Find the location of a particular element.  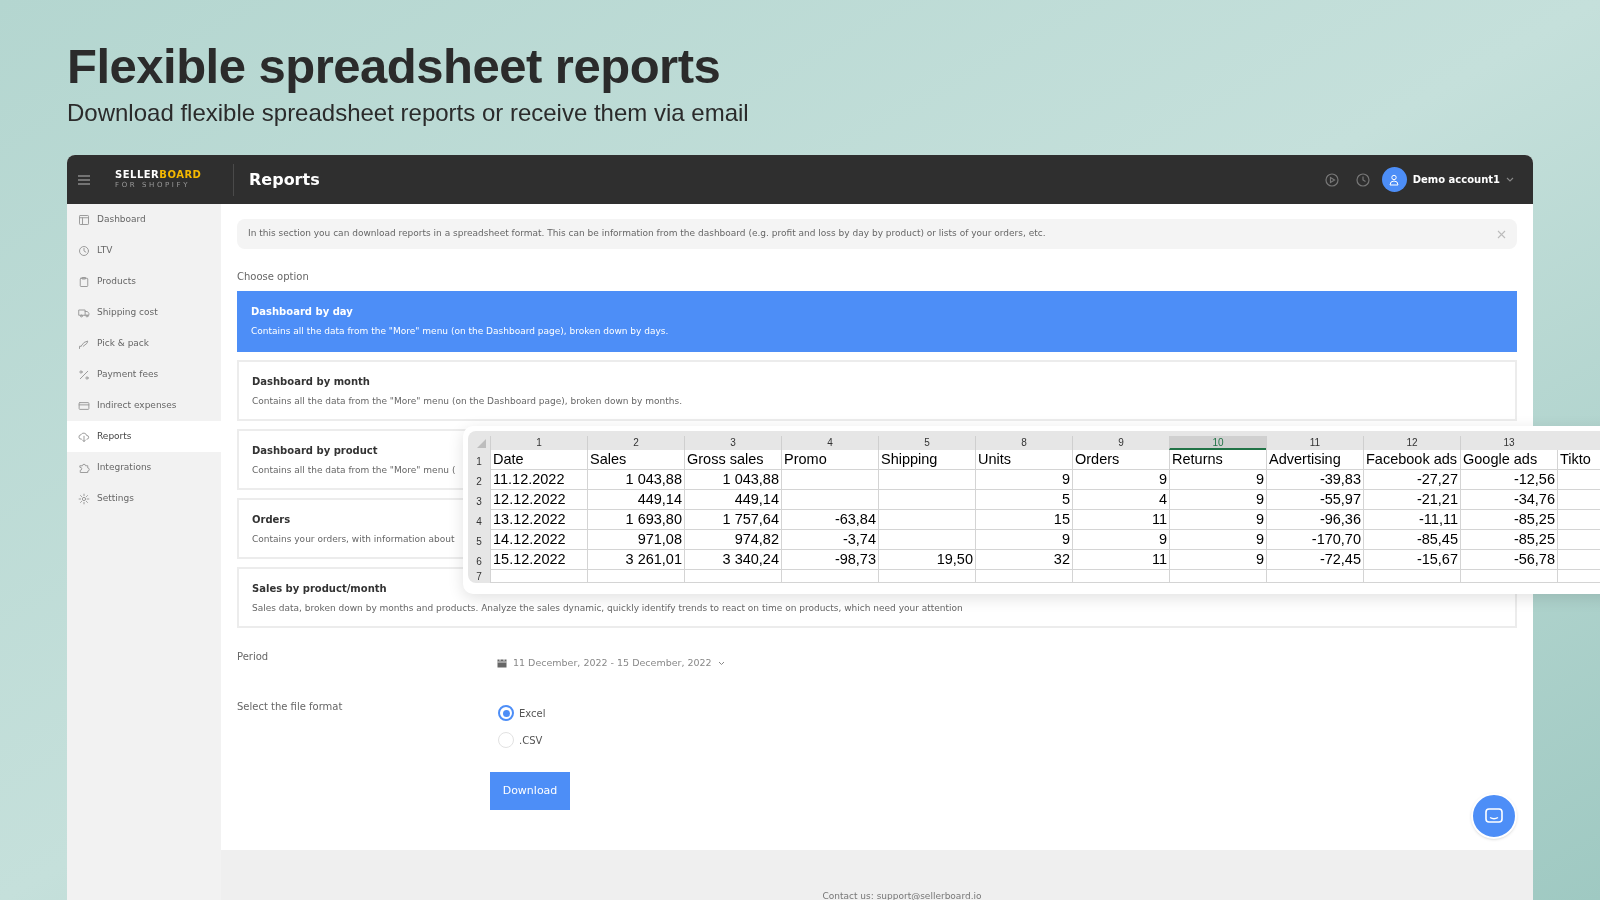

row-header: 7 is located at coordinates (479, 576).